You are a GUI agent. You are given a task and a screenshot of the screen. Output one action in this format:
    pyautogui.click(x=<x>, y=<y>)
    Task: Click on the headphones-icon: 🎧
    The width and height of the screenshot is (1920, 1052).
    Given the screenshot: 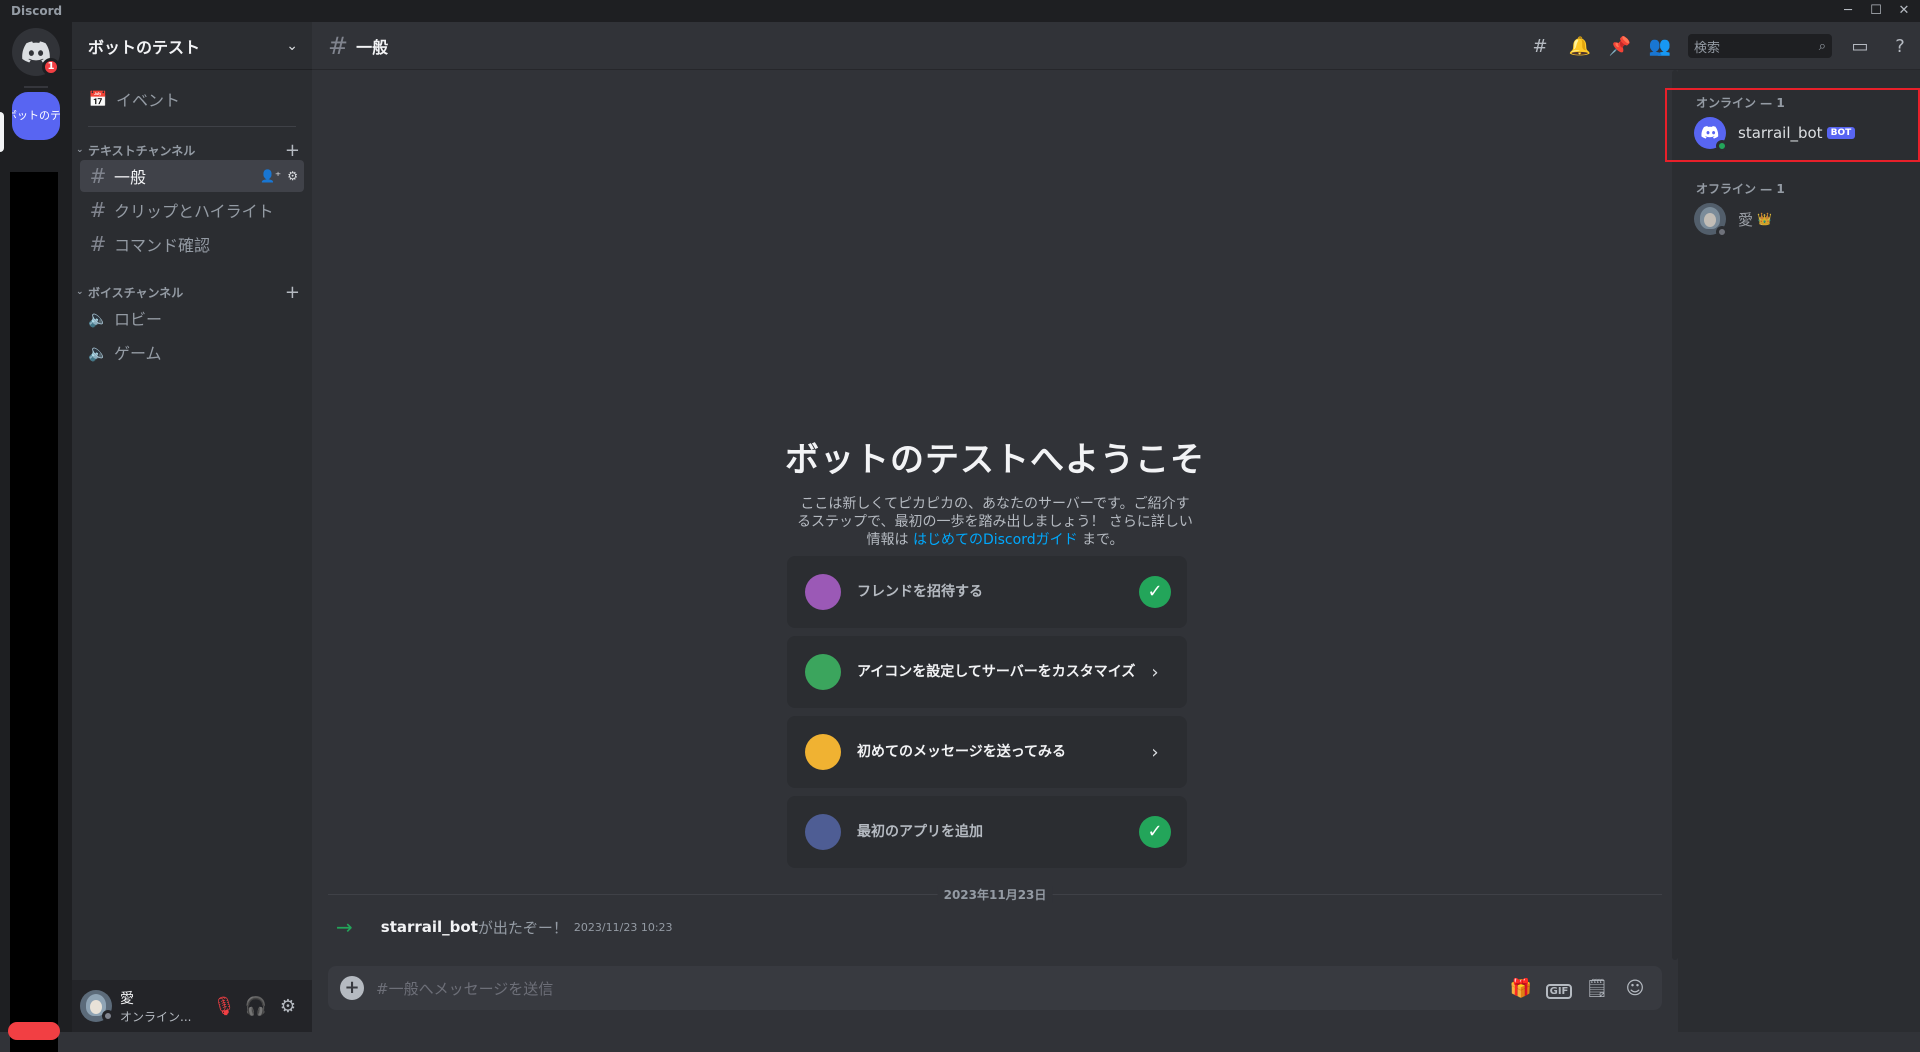 What is the action you would take?
    pyautogui.click(x=256, y=1006)
    